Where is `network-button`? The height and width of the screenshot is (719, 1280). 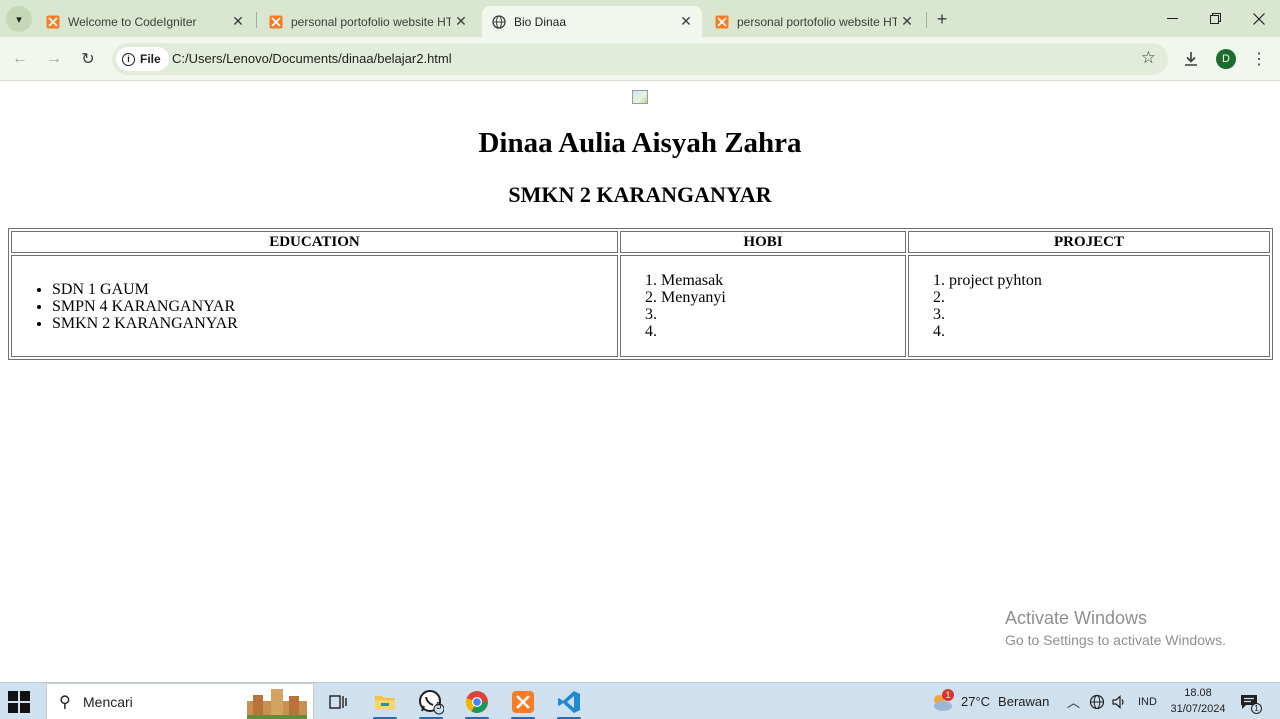 network-button is located at coordinates (1097, 701).